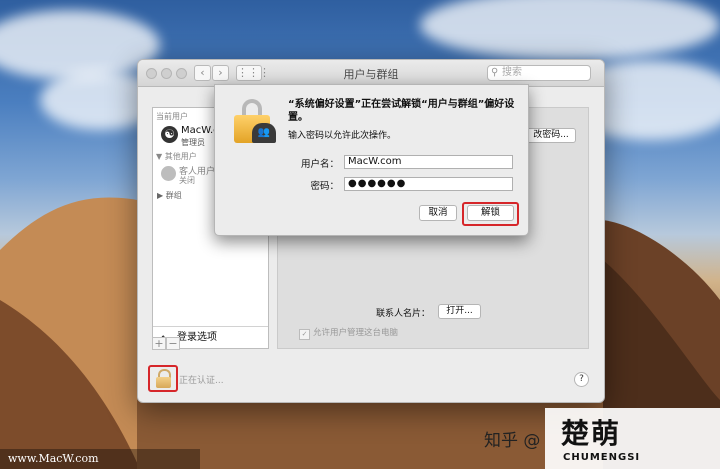 The height and width of the screenshot is (469, 720). Describe the element at coordinates (163, 382) in the screenshot. I see `lock-body` at that location.